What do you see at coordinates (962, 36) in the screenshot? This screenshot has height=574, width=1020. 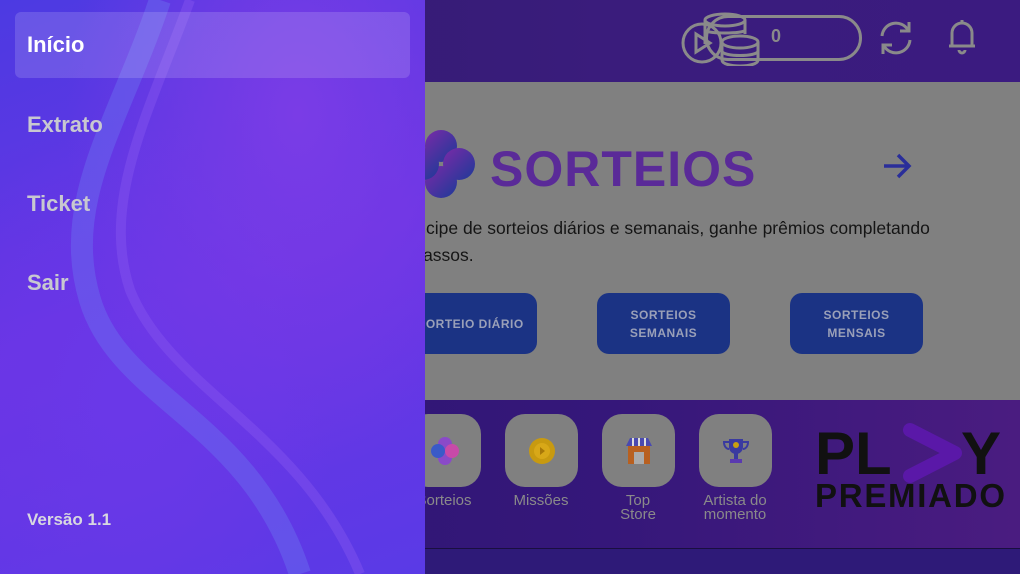 I see `bell-icon` at bounding box center [962, 36].